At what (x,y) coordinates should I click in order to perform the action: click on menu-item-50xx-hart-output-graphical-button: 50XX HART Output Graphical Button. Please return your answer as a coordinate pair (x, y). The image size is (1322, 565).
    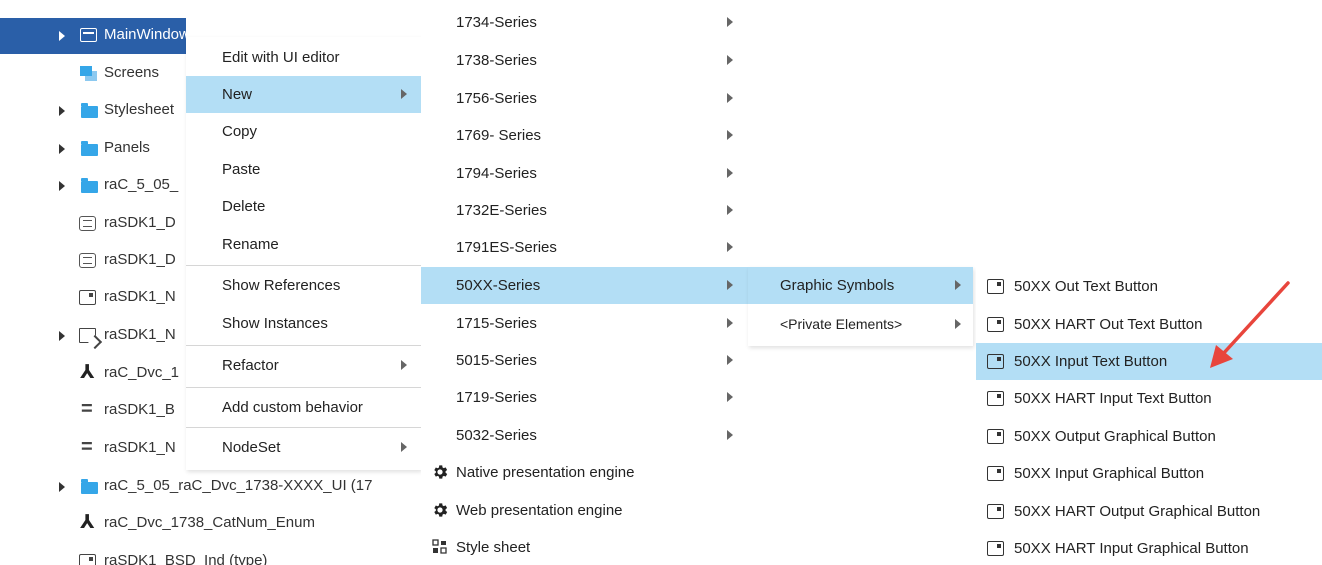
    Looking at the image, I should click on (1149, 511).